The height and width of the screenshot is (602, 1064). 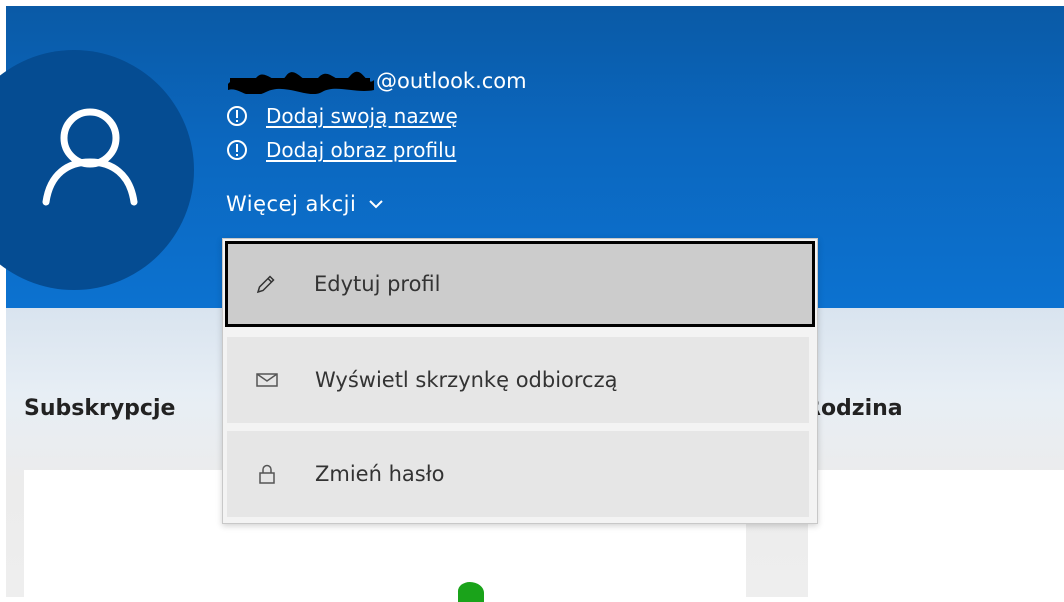 I want to click on add-name-row: Dodaj swoją nazwę, so click(x=342, y=116).